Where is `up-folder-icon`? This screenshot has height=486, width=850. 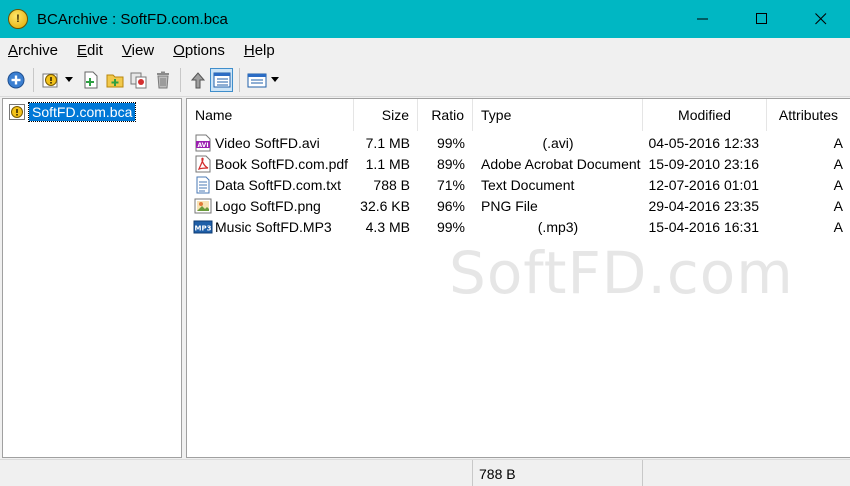
up-folder-icon is located at coordinates (197, 79).